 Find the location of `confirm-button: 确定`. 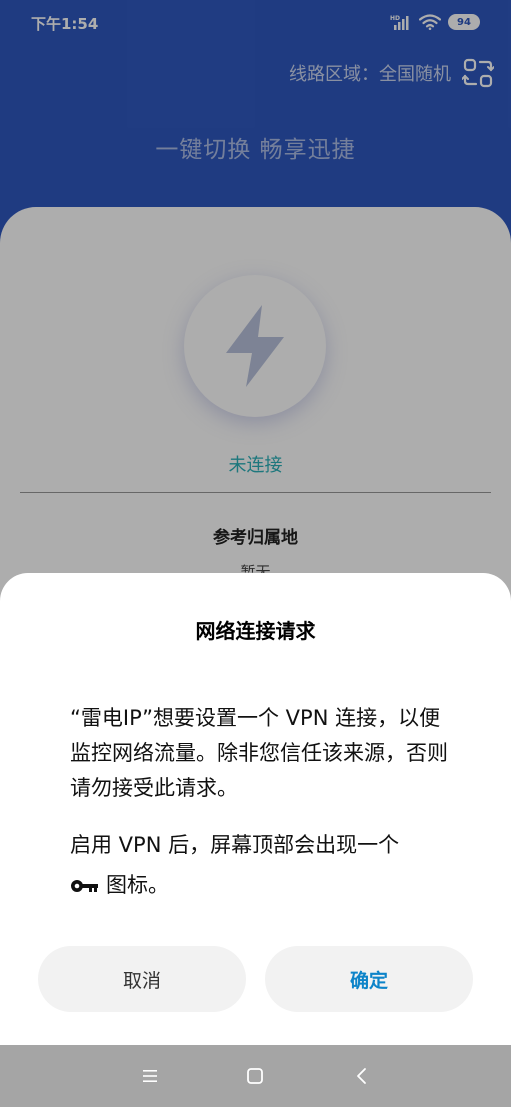

confirm-button: 确定 is located at coordinates (369, 979).